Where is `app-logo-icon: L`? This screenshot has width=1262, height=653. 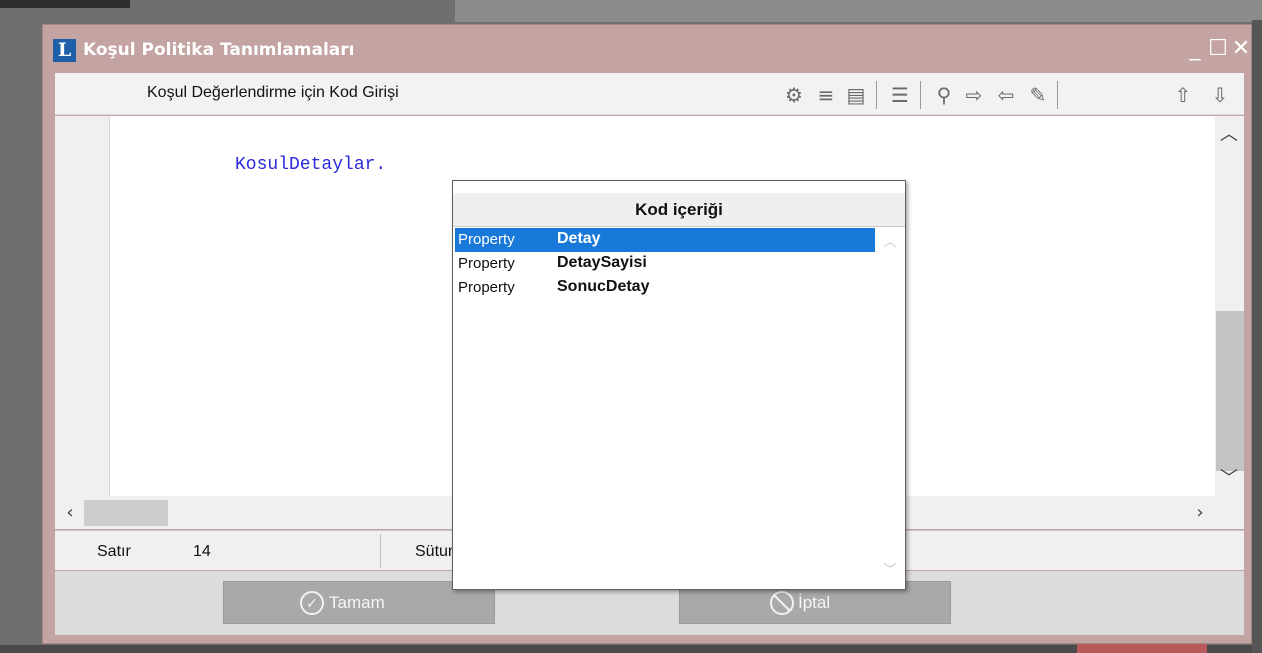
app-logo-icon: L is located at coordinates (64, 50).